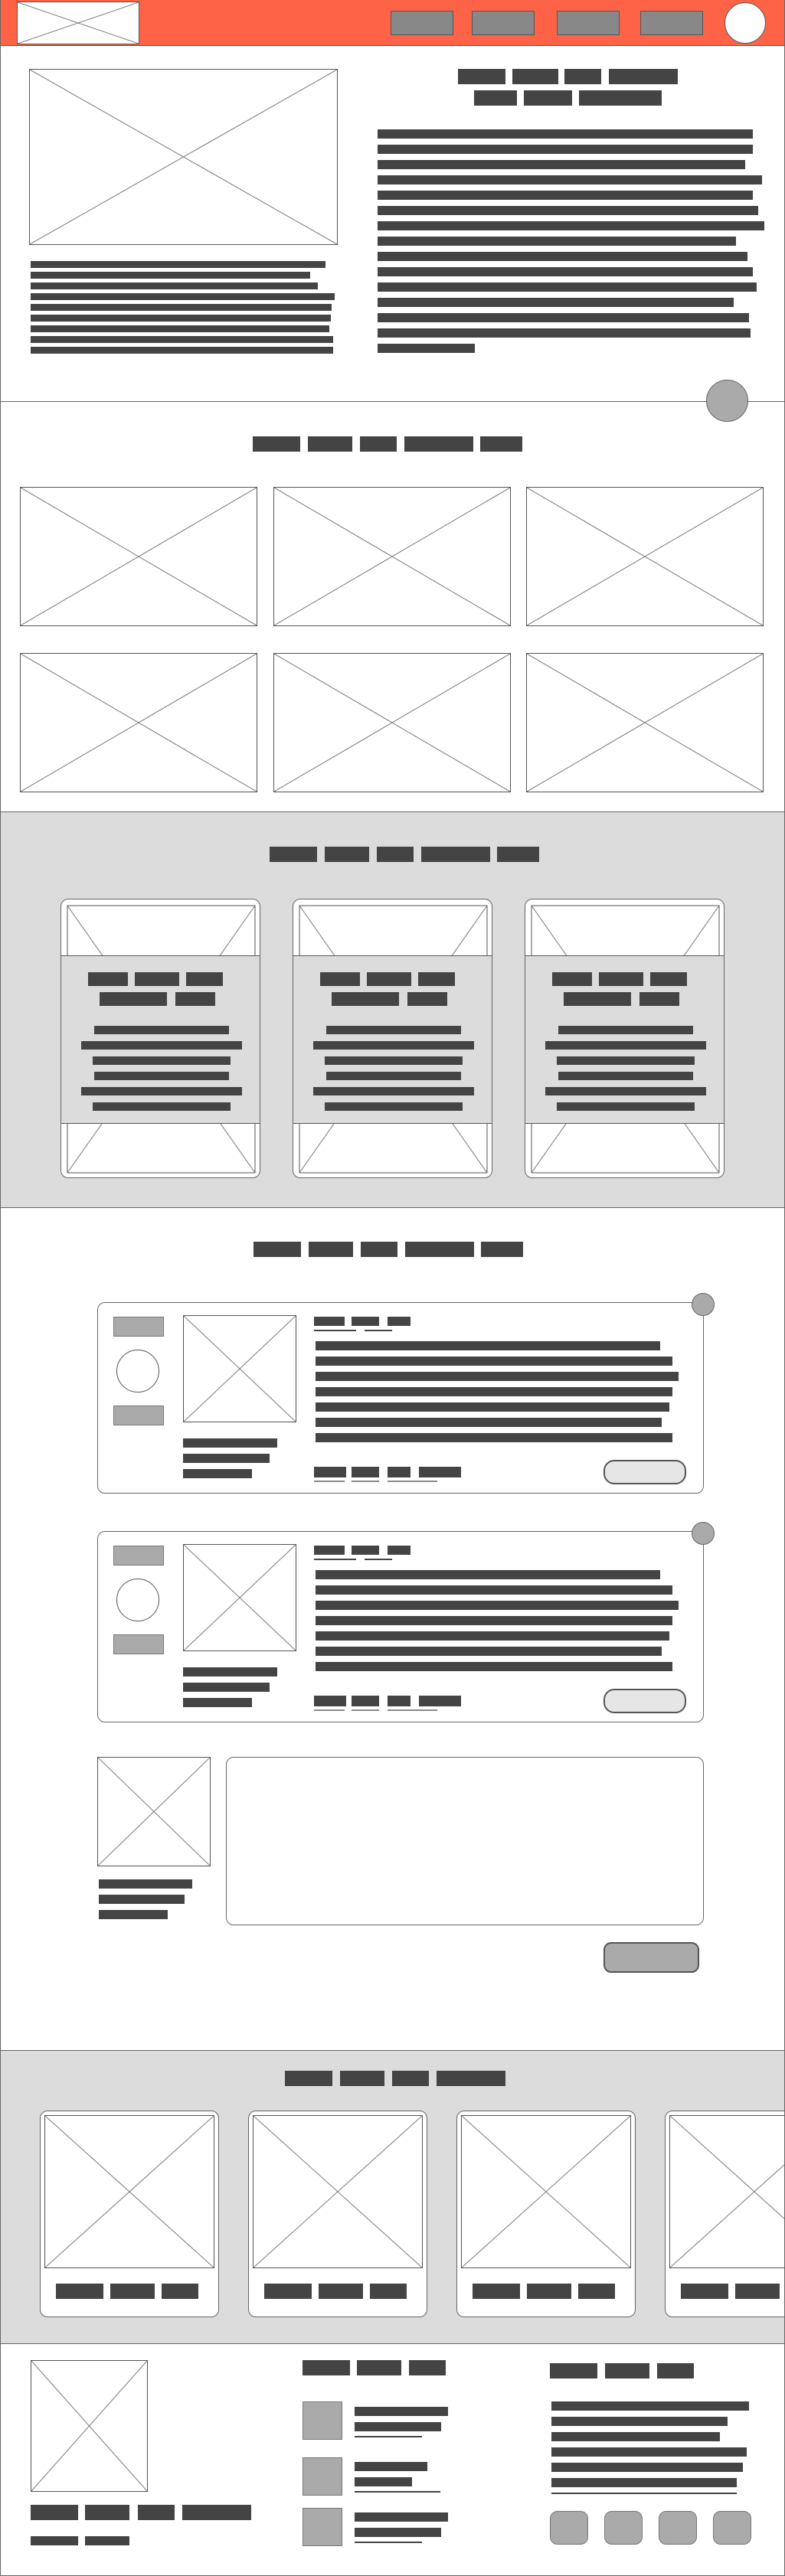 The image size is (785, 2576). I want to click on scroll-circle-button-icon, so click(727, 401).